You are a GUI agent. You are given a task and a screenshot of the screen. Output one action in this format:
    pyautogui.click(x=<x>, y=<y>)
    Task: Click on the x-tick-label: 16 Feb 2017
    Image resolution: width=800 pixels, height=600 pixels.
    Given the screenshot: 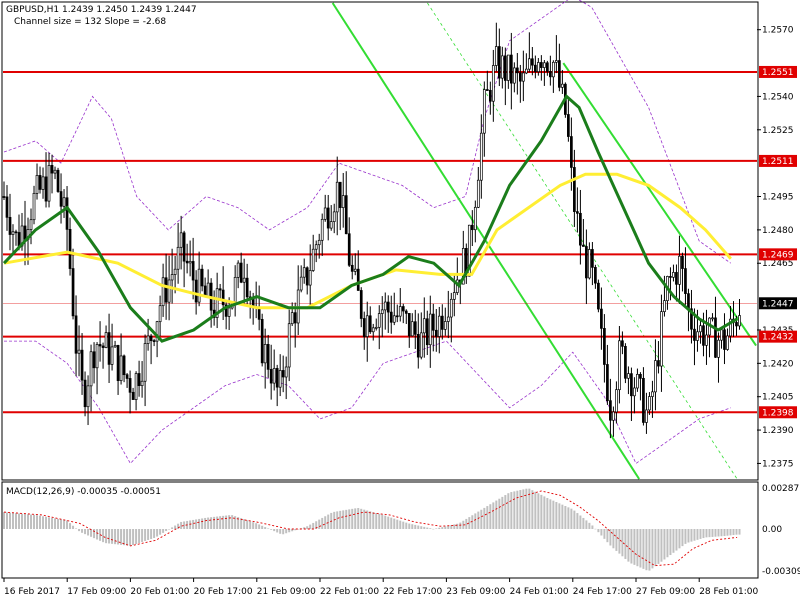 What is the action you would take?
    pyautogui.click(x=32, y=592)
    